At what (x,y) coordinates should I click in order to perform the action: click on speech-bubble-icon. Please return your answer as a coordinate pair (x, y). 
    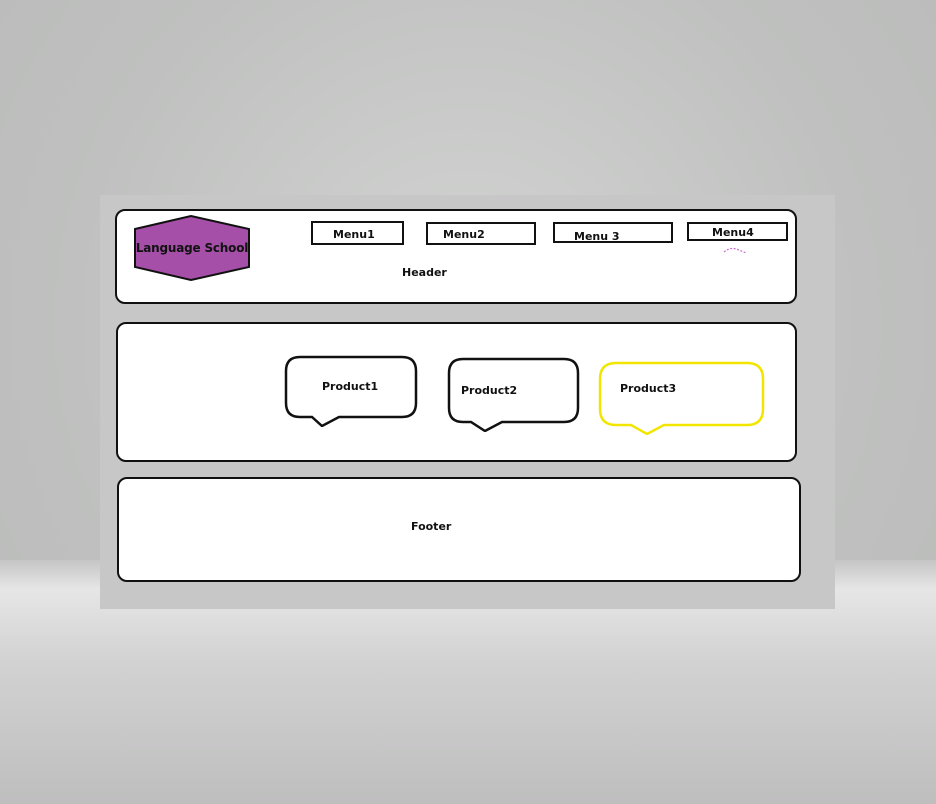
    Looking at the image, I should click on (681, 398).